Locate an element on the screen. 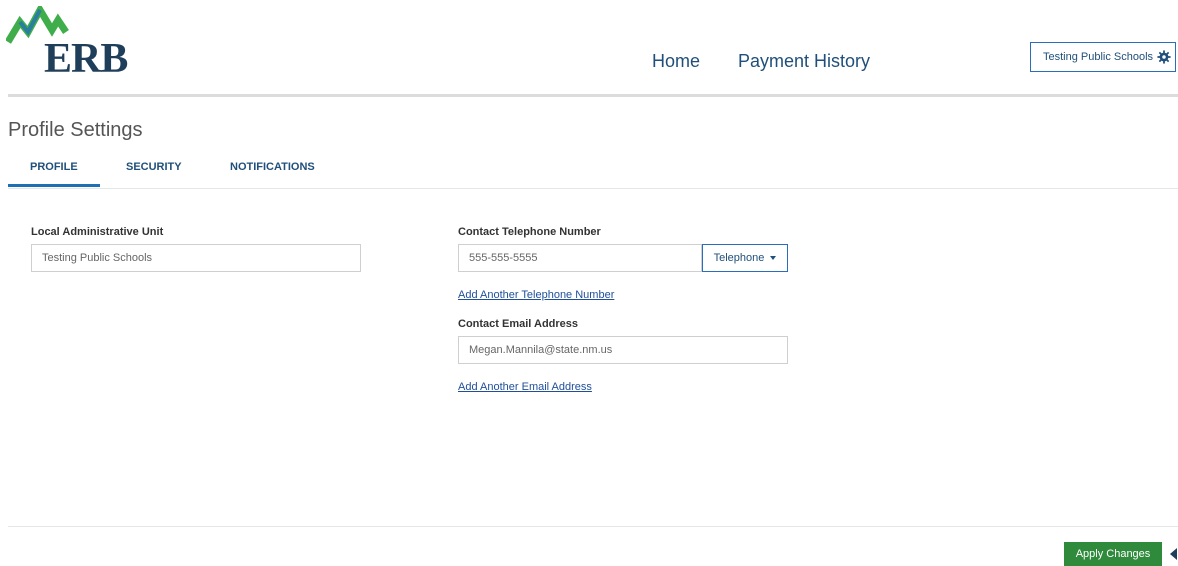  logo-text: ERB is located at coordinates (86, 59).